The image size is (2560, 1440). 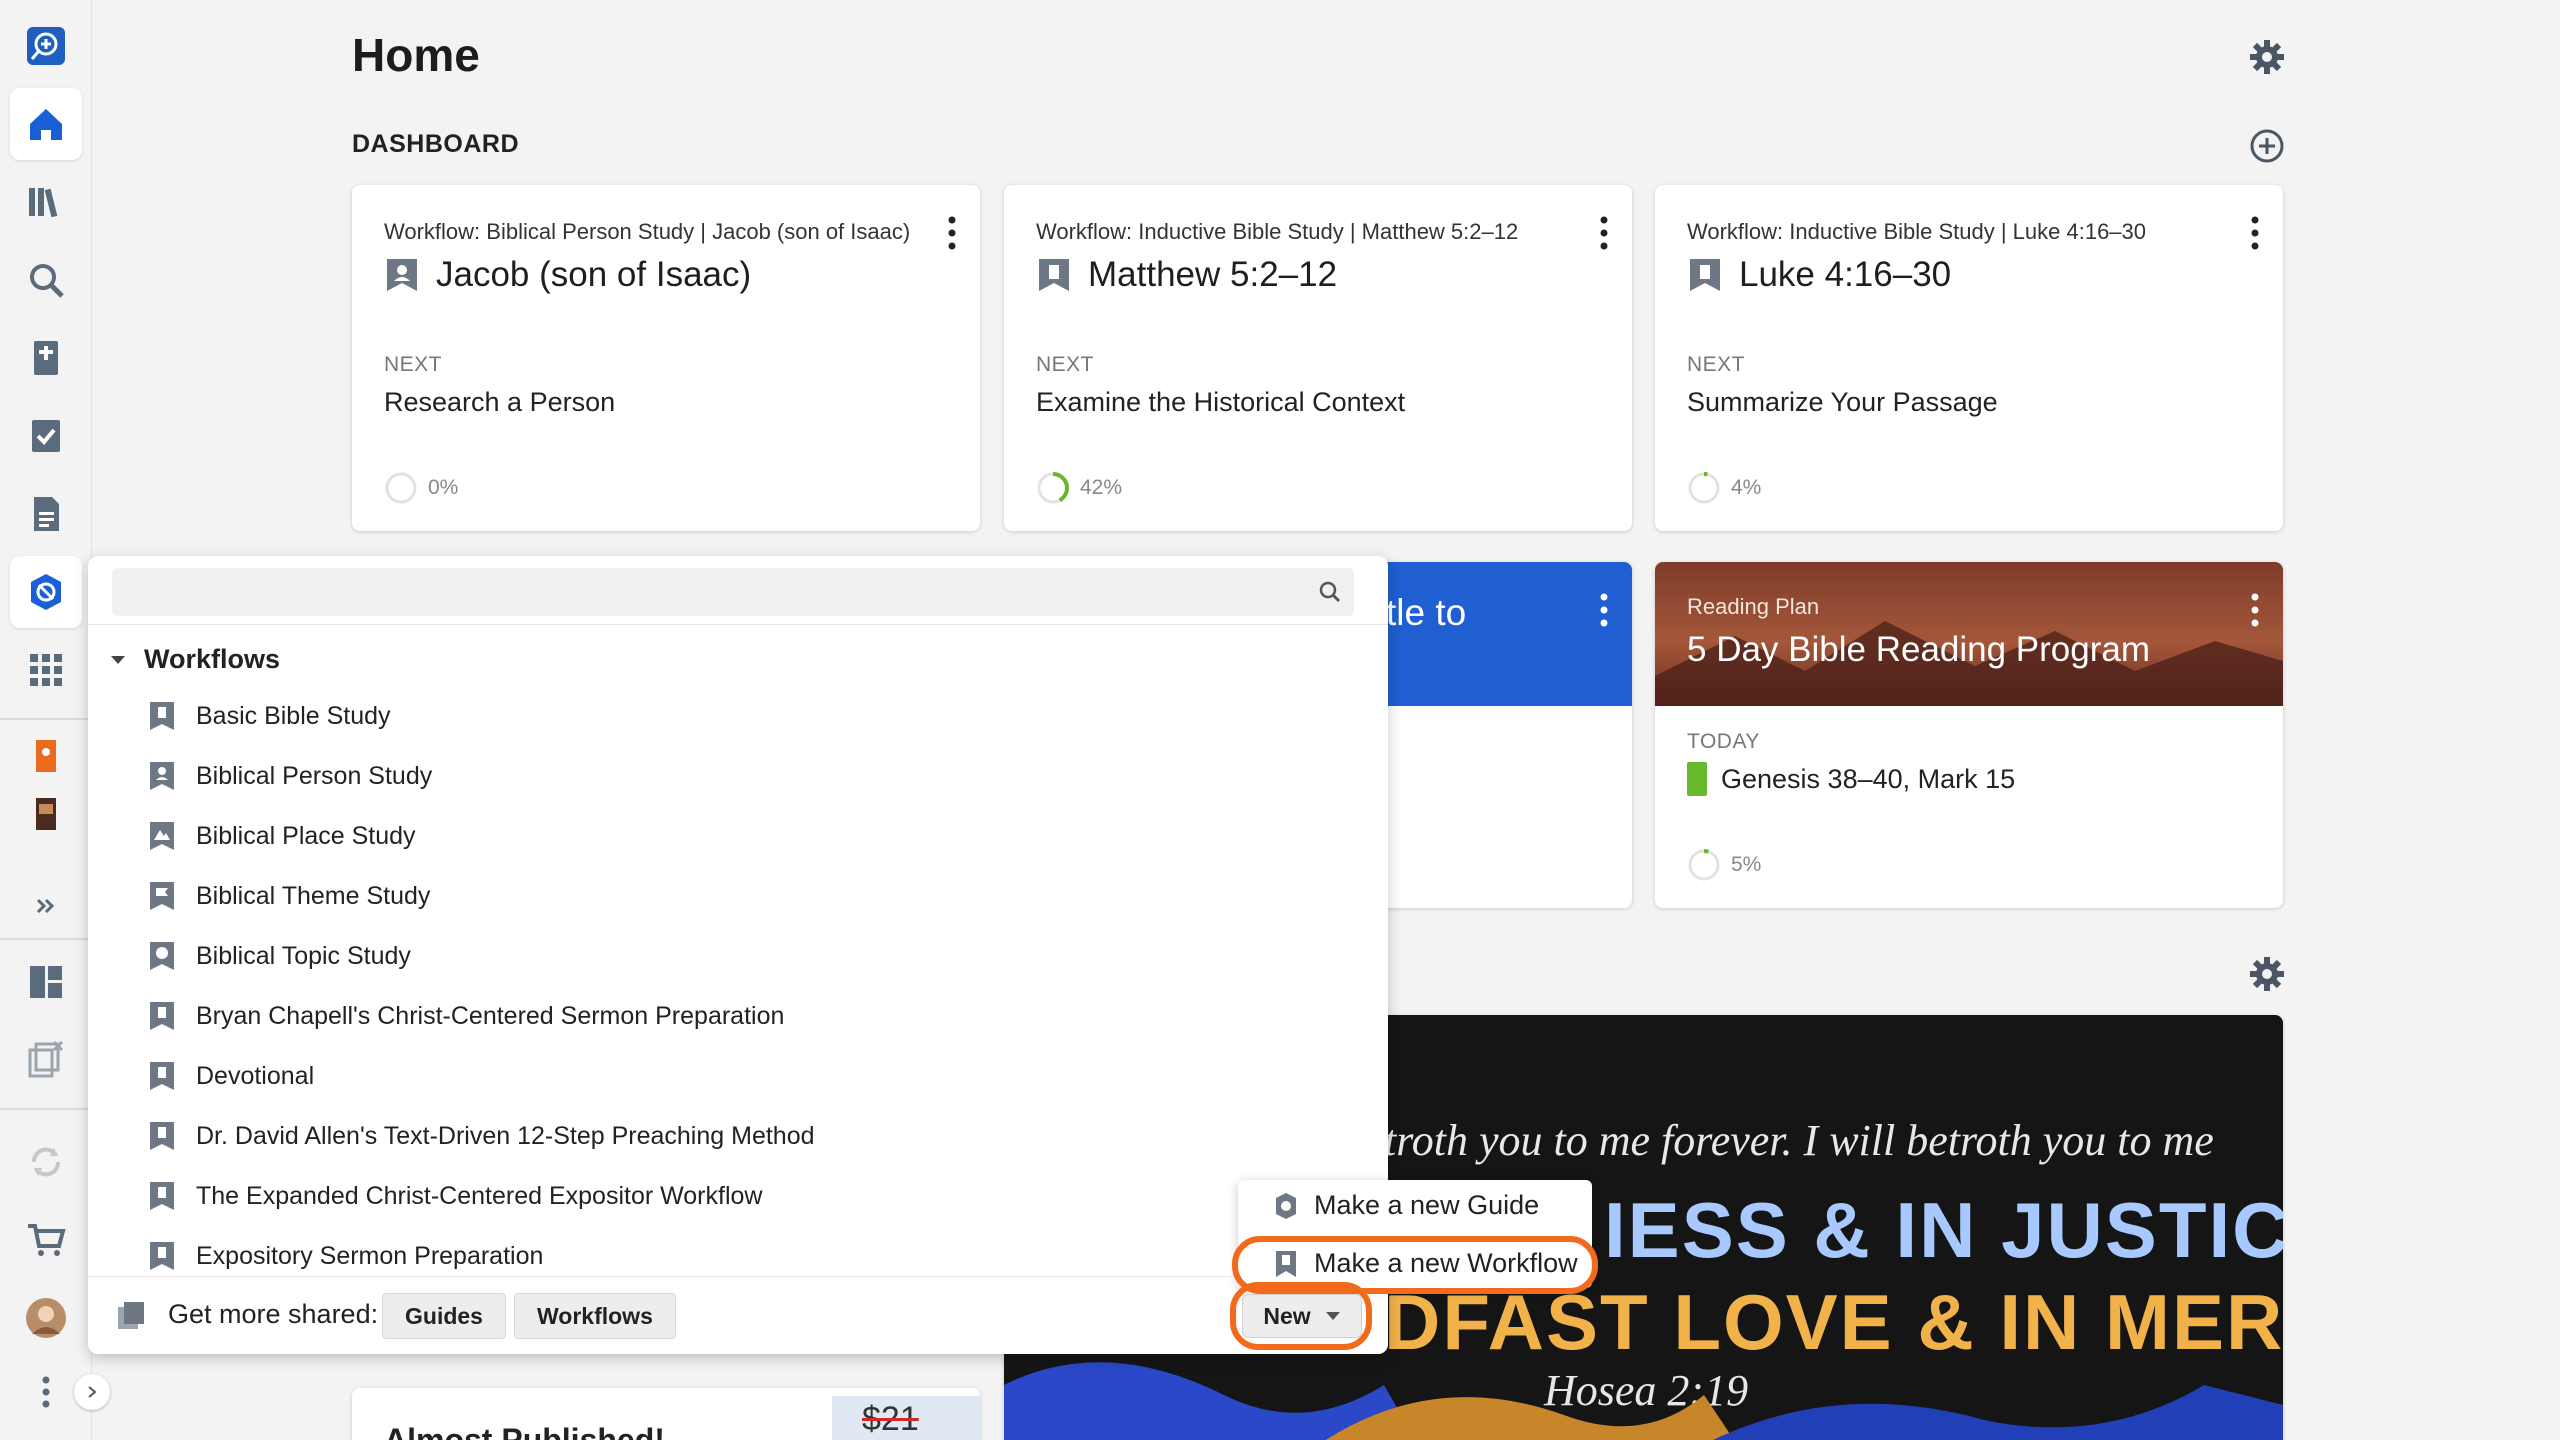 What do you see at coordinates (345, 1256) in the screenshot?
I see `workflow-list-item: Expository Sermon Preparation` at bounding box center [345, 1256].